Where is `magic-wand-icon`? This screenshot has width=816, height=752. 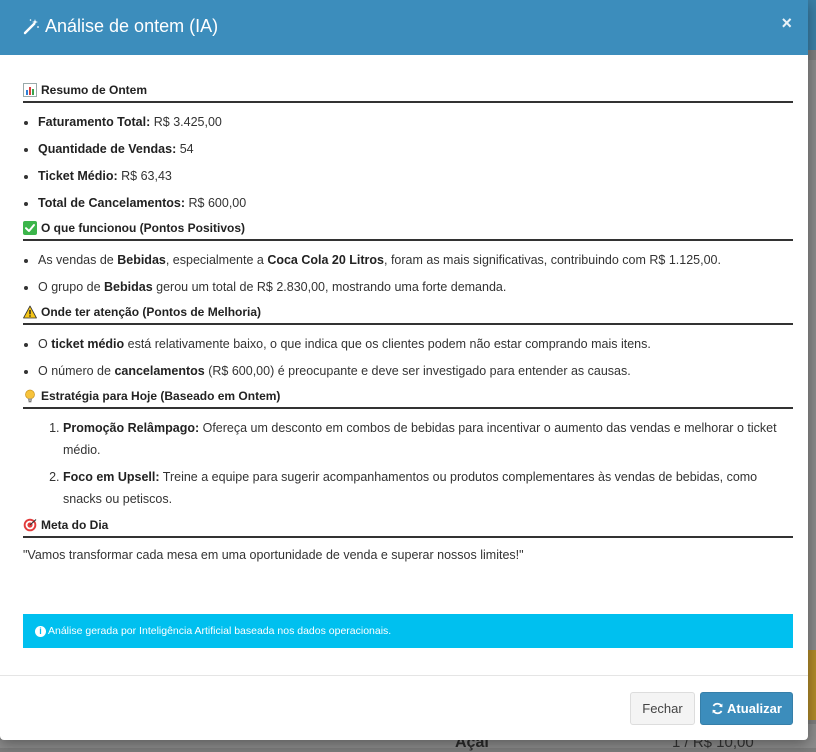 magic-wand-icon is located at coordinates (31, 26).